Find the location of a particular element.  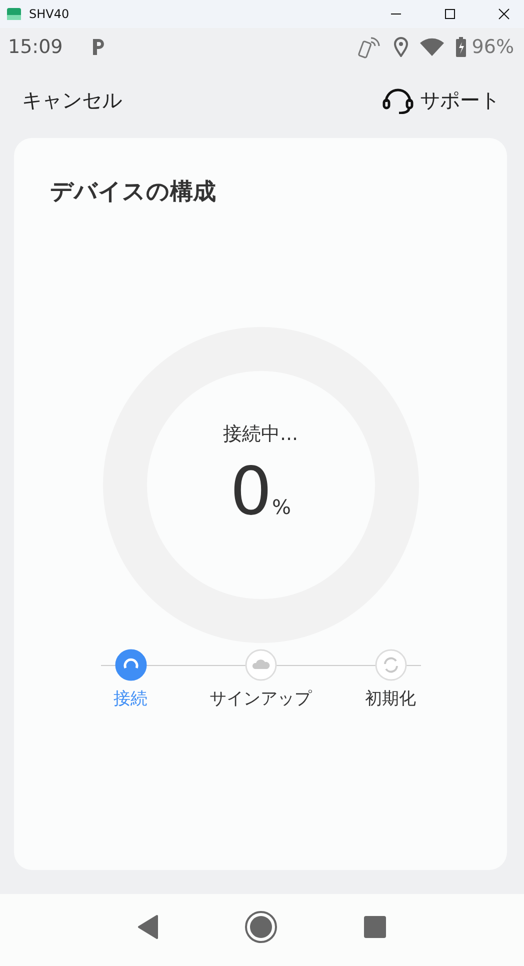

headset-icon is located at coordinates (398, 100).